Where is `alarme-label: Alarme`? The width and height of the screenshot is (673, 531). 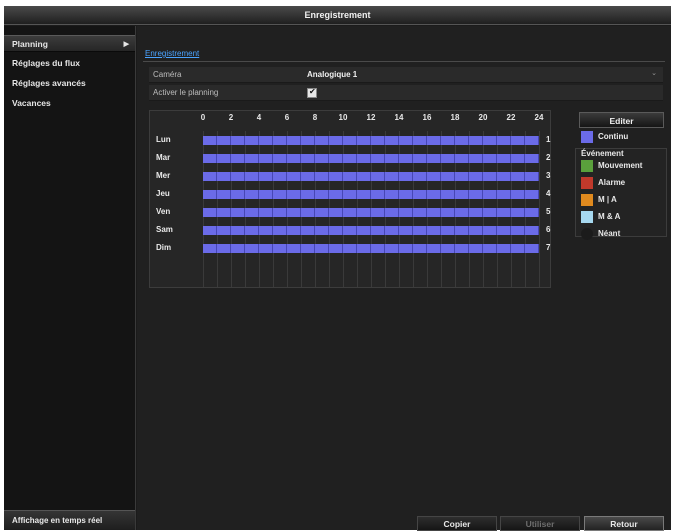
alarme-label: Alarme is located at coordinates (612, 182).